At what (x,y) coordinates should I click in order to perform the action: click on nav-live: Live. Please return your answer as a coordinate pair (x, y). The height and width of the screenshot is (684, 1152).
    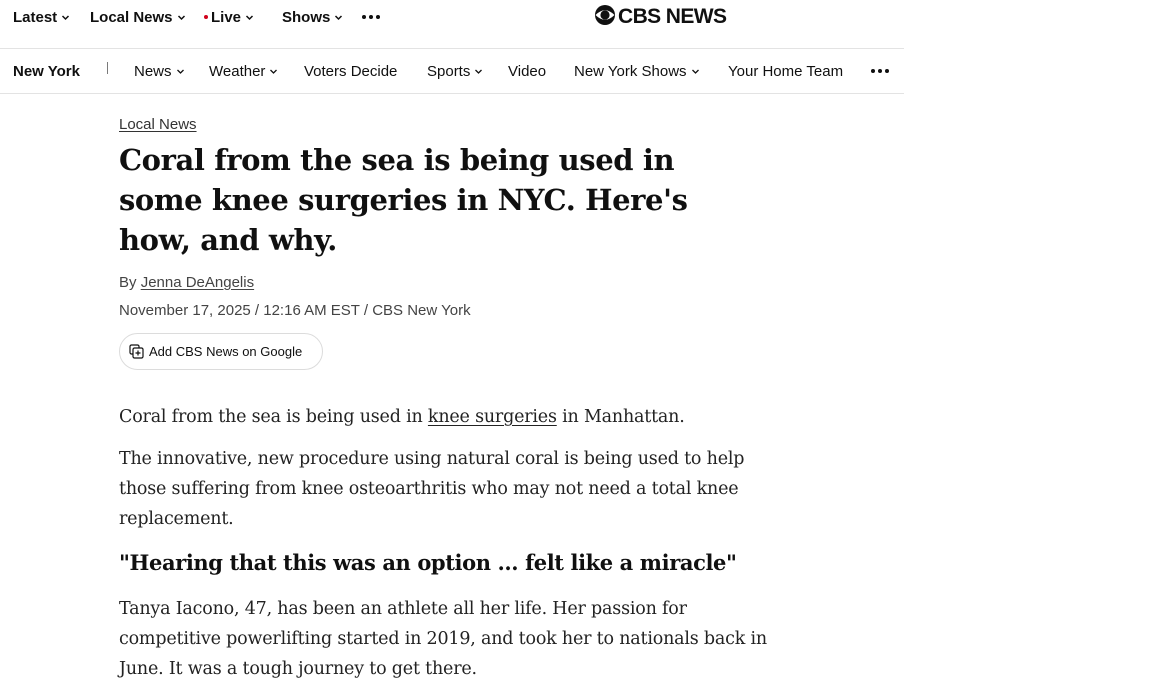
    Looking at the image, I should click on (229, 17).